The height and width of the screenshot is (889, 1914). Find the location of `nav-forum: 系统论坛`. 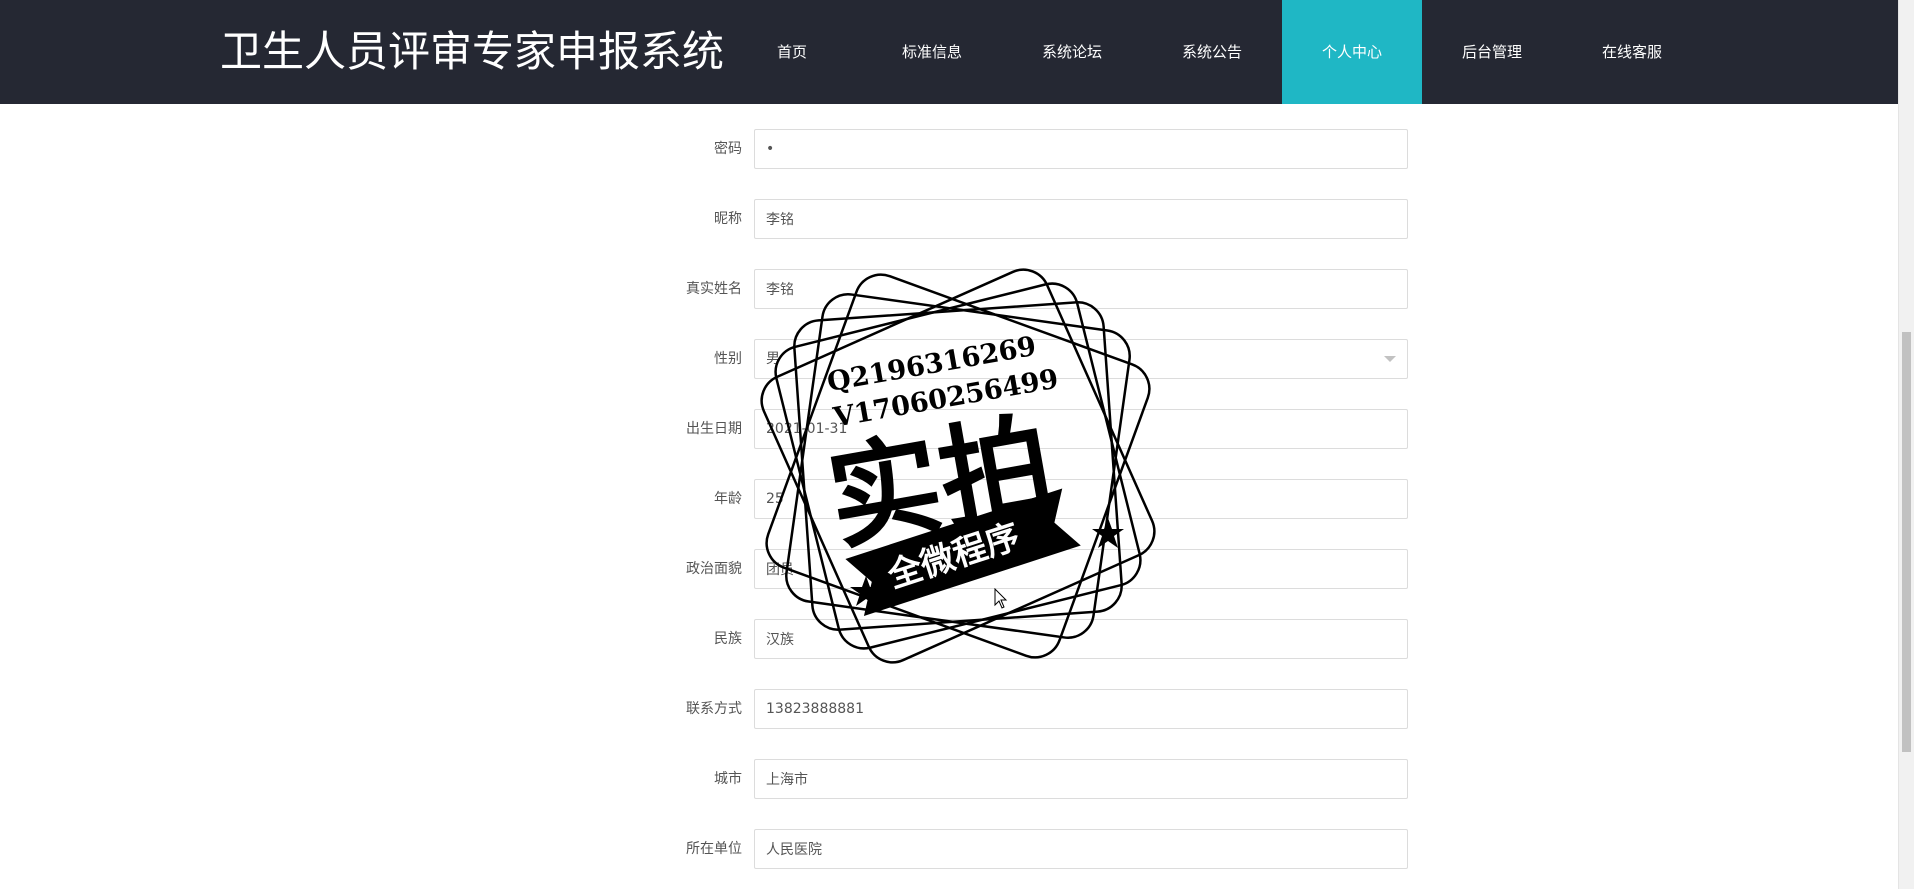

nav-forum: 系统论坛 is located at coordinates (1072, 52).